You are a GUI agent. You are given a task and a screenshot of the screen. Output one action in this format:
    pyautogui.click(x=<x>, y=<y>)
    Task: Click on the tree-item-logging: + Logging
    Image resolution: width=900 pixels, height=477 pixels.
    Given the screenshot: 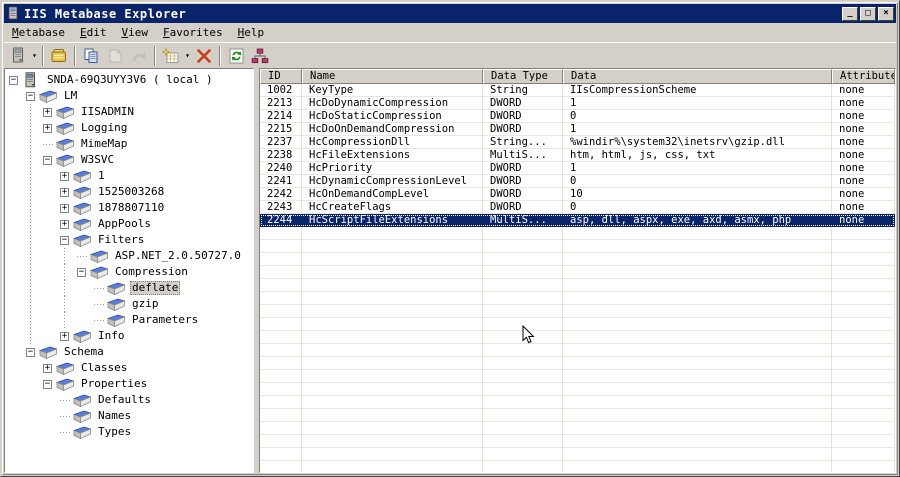 What is the action you would take?
    pyautogui.click(x=129, y=128)
    